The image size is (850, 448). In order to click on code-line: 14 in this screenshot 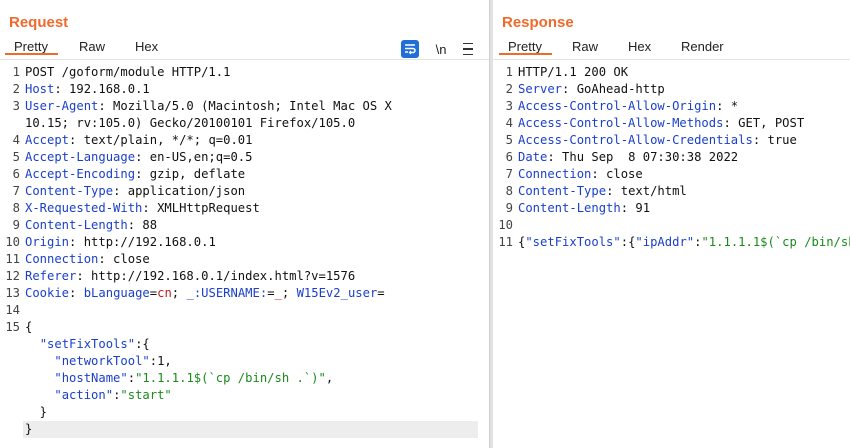, I will do `click(244, 310)`.